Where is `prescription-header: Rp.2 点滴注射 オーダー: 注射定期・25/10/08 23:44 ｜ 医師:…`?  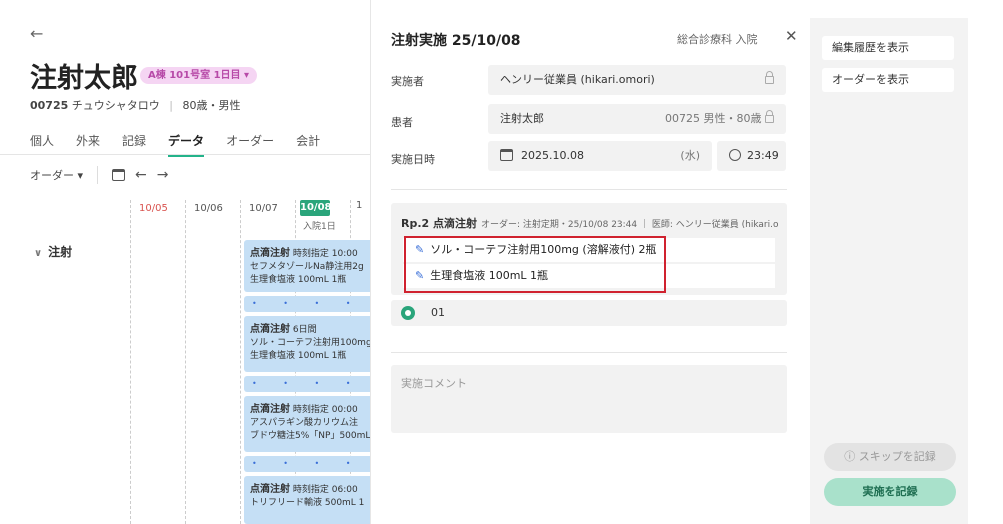
prescription-header: Rp.2 点滴注射 オーダー: 注射定期・25/10/08 23:44 ｜ 医師:… is located at coordinates (592, 223).